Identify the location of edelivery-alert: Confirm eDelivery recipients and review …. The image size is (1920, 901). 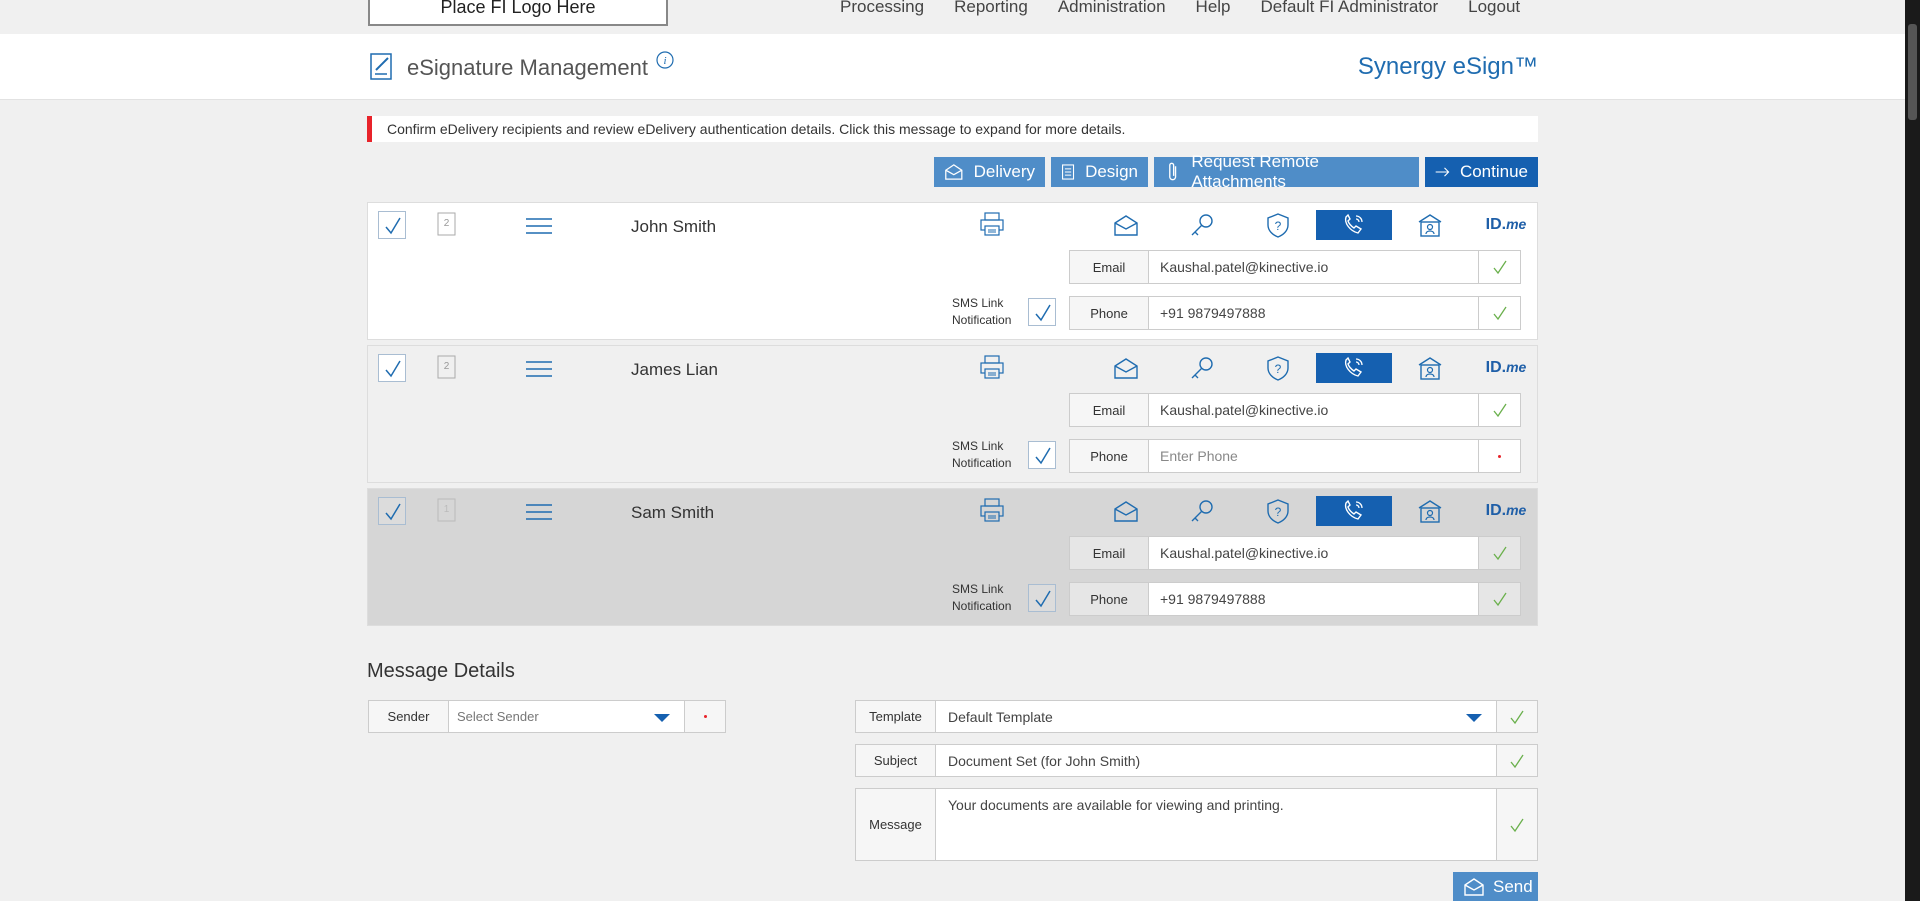
(952, 129).